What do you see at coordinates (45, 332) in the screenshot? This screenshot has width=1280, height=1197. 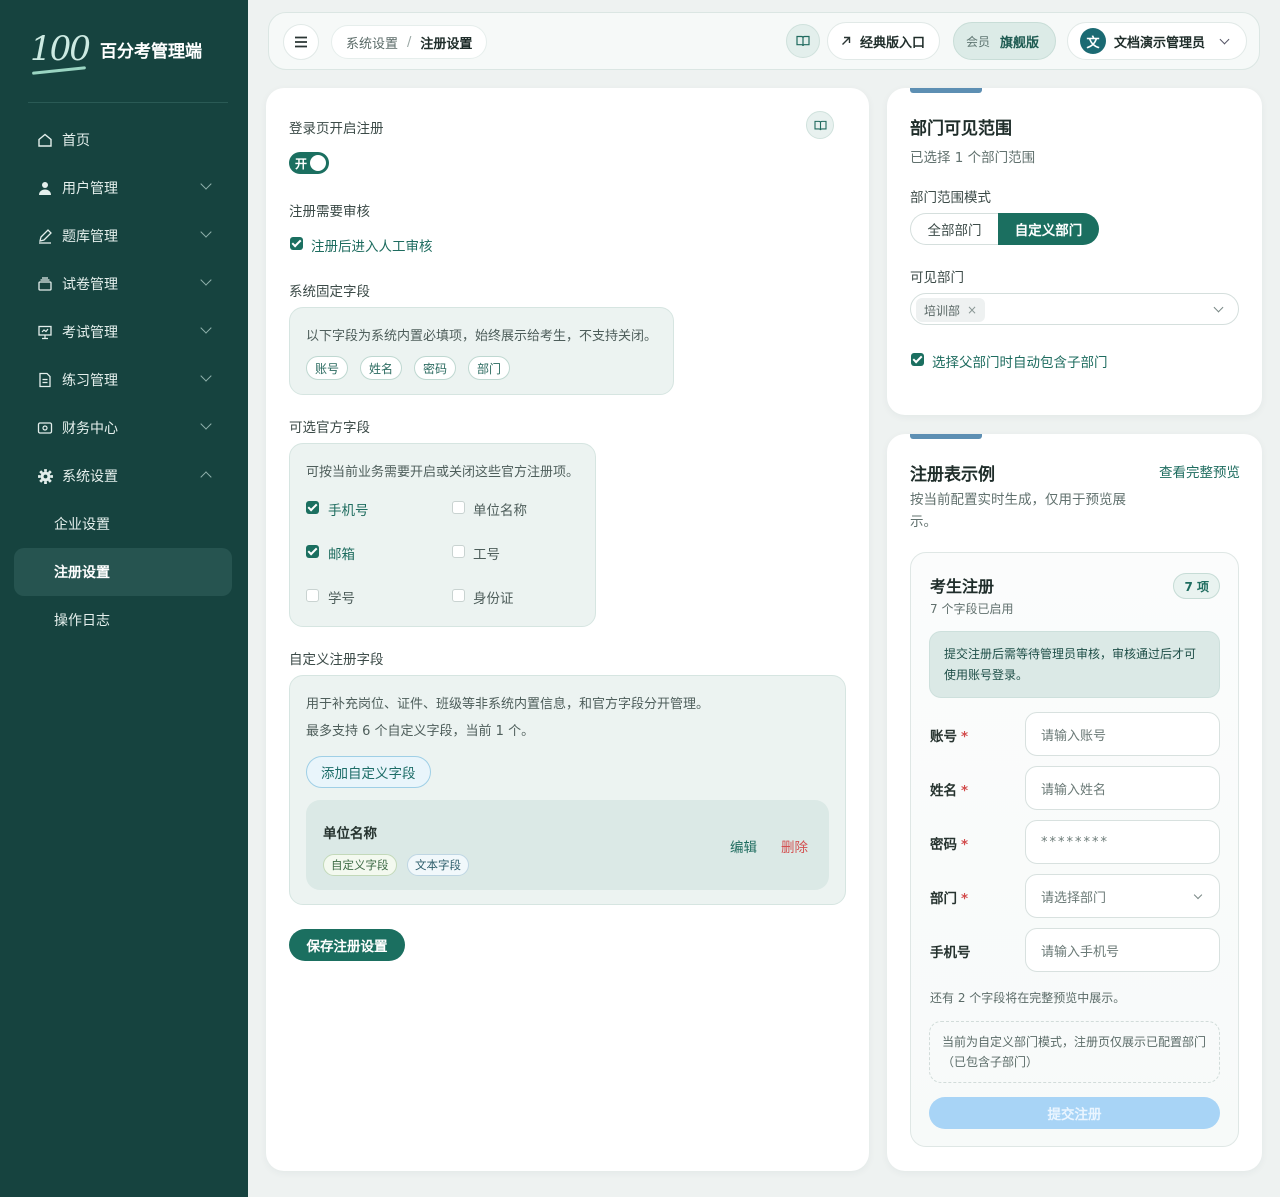 I see `presentation-icon` at bounding box center [45, 332].